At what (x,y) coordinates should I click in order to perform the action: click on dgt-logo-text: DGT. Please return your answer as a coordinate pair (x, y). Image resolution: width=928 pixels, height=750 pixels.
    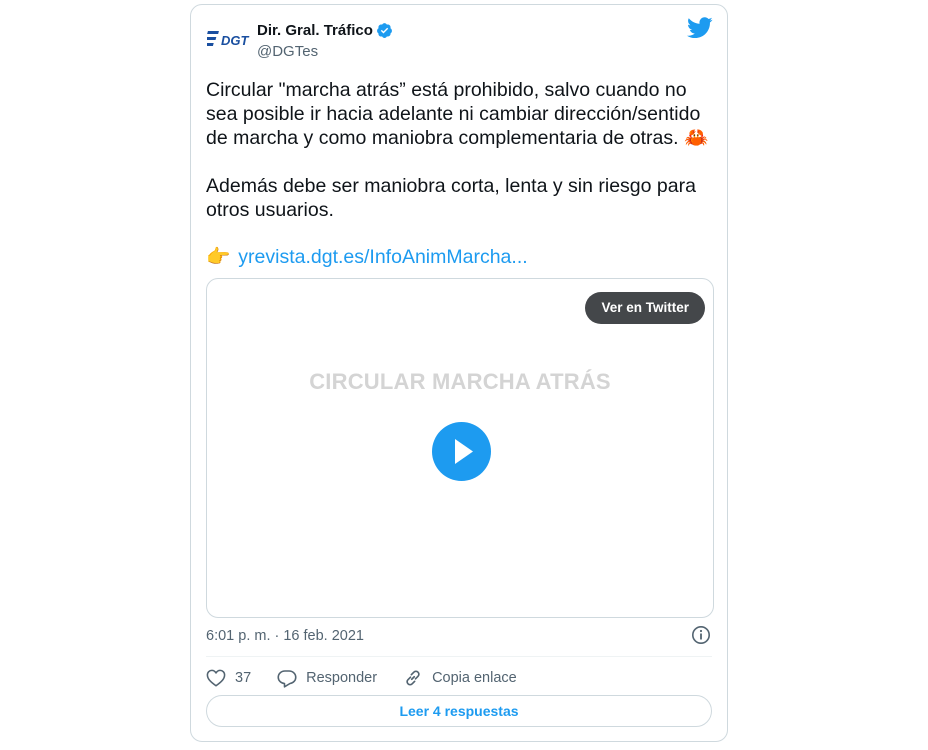
    Looking at the image, I should click on (235, 40).